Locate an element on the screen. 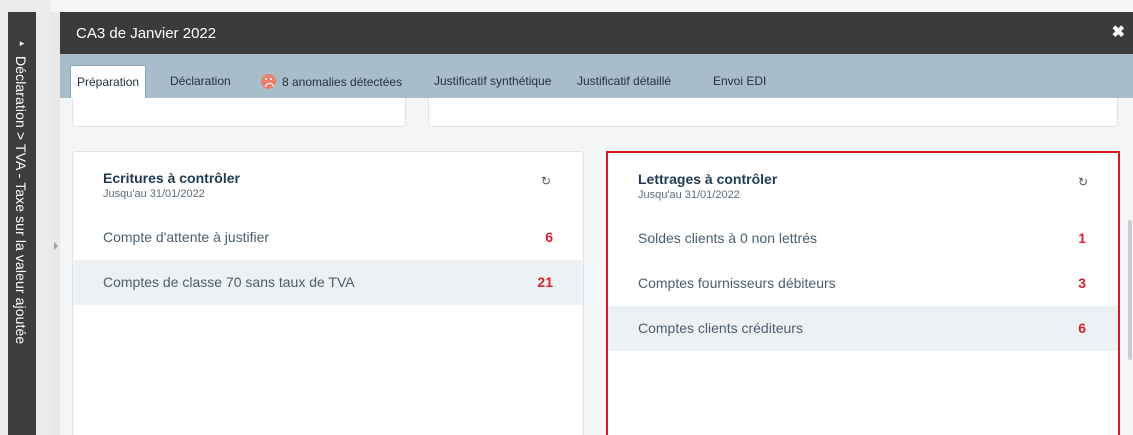 This screenshot has width=1133, height=435. tab-label: Déclaration is located at coordinates (200, 81).